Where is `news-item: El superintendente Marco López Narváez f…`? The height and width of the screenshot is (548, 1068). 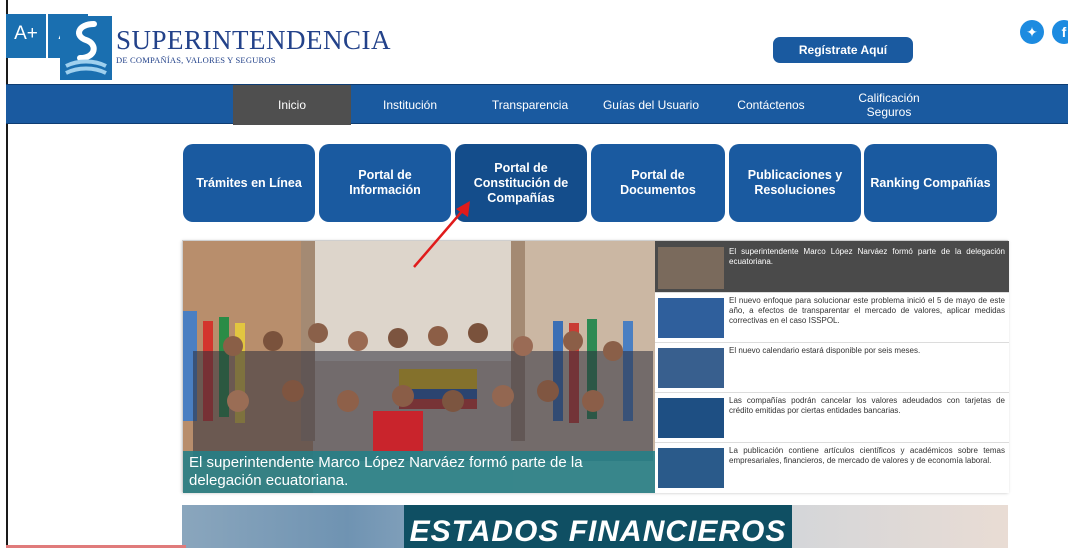
news-item: El superintendente Marco López Narváez f… is located at coordinates (832, 267).